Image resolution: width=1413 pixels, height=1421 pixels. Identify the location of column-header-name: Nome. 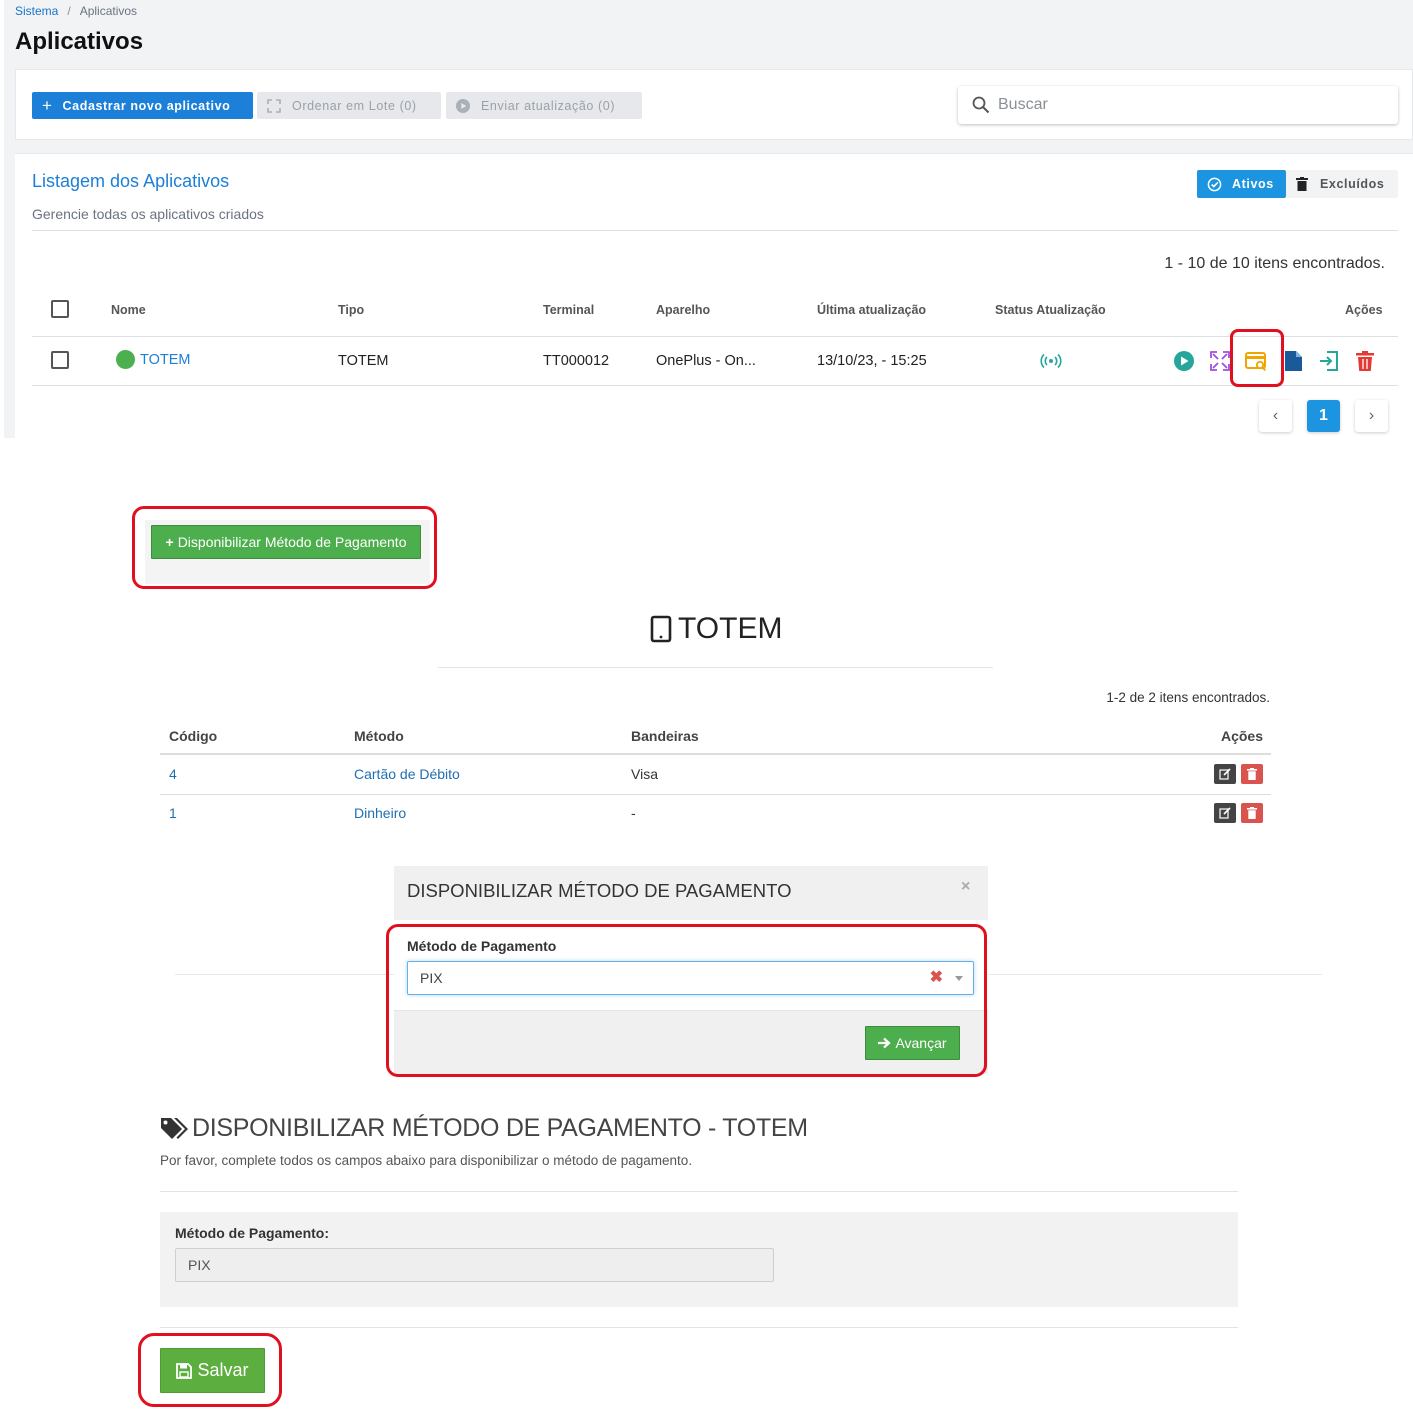
(128, 310).